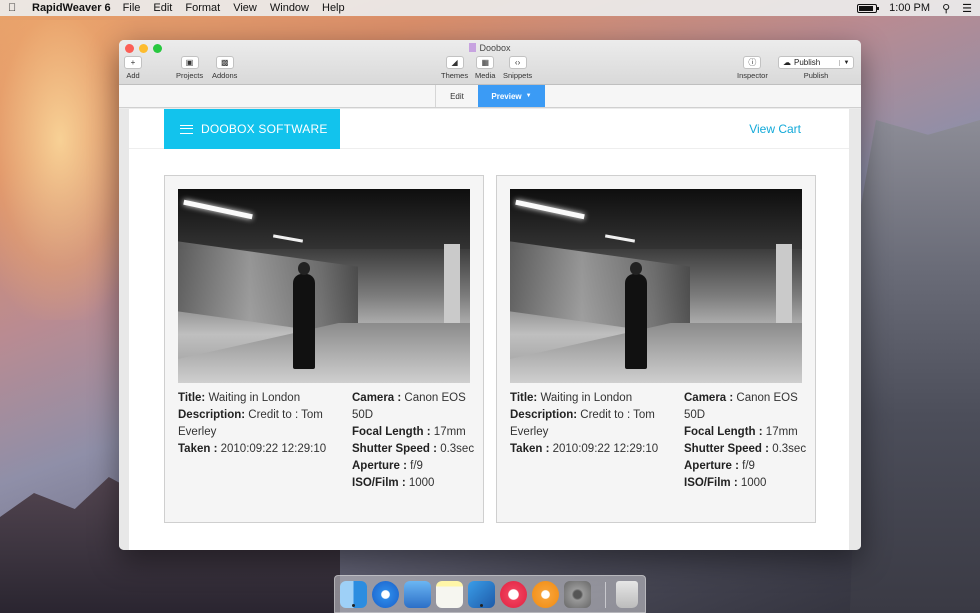 Image resolution: width=980 pixels, height=613 pixels. What do you see at coordinates (513, 594) in the screenshot?
I see `itunes-icon` at bounding box center [513, 594].